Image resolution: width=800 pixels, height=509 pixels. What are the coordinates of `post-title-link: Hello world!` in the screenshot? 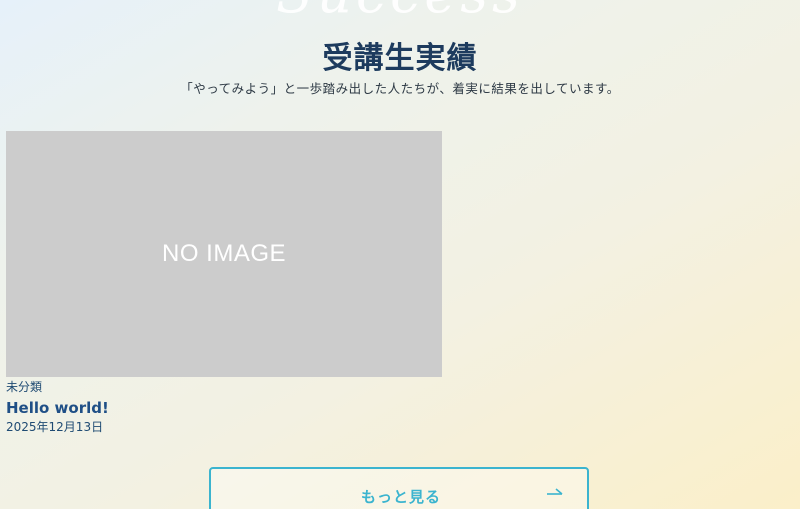 It's located at (224, 408).